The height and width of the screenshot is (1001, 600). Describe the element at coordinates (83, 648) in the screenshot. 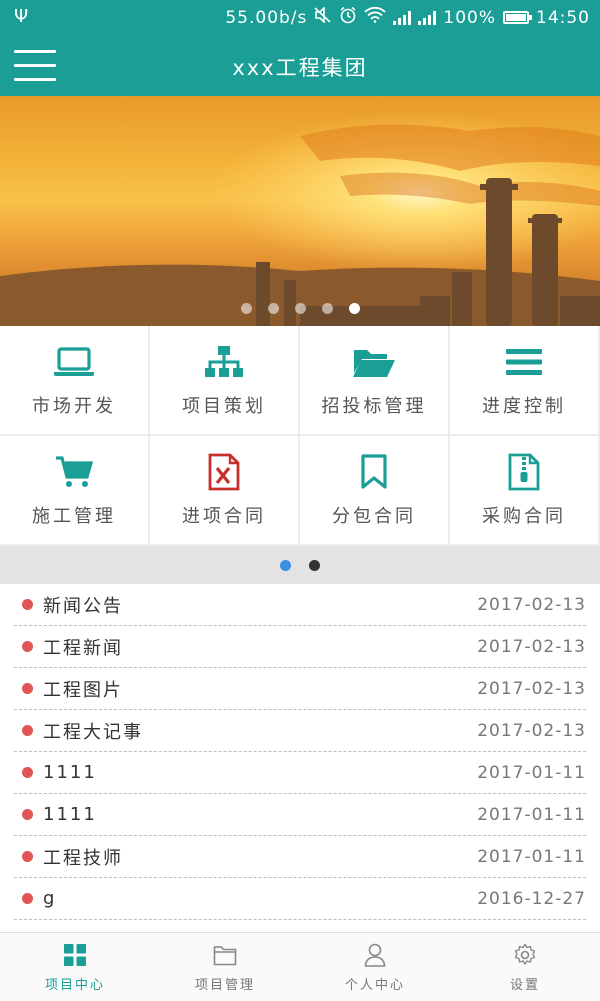

I see `news-title: 工程新闻` at that location.